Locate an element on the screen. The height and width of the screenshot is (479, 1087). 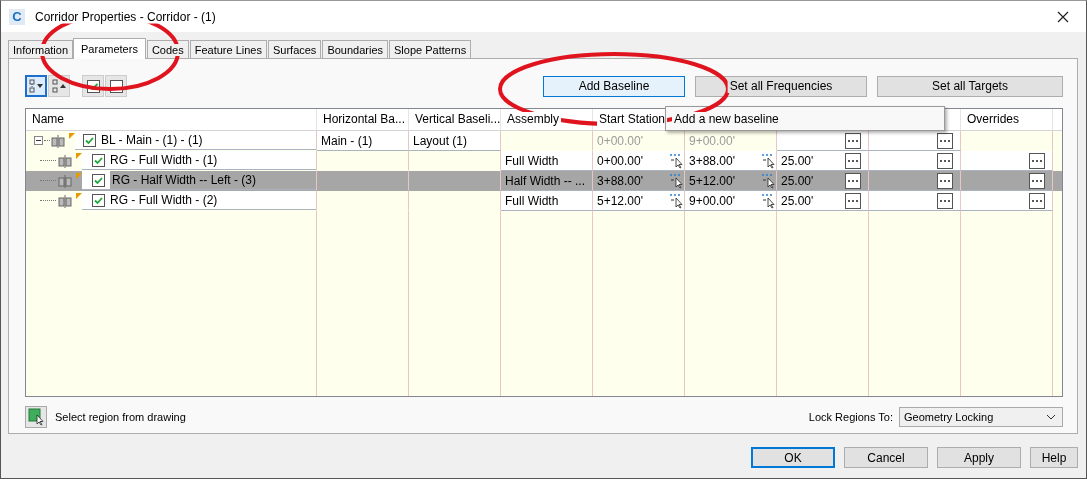
row-name: BL - Main - (1) - (1) is located at coordinates (152, 140).